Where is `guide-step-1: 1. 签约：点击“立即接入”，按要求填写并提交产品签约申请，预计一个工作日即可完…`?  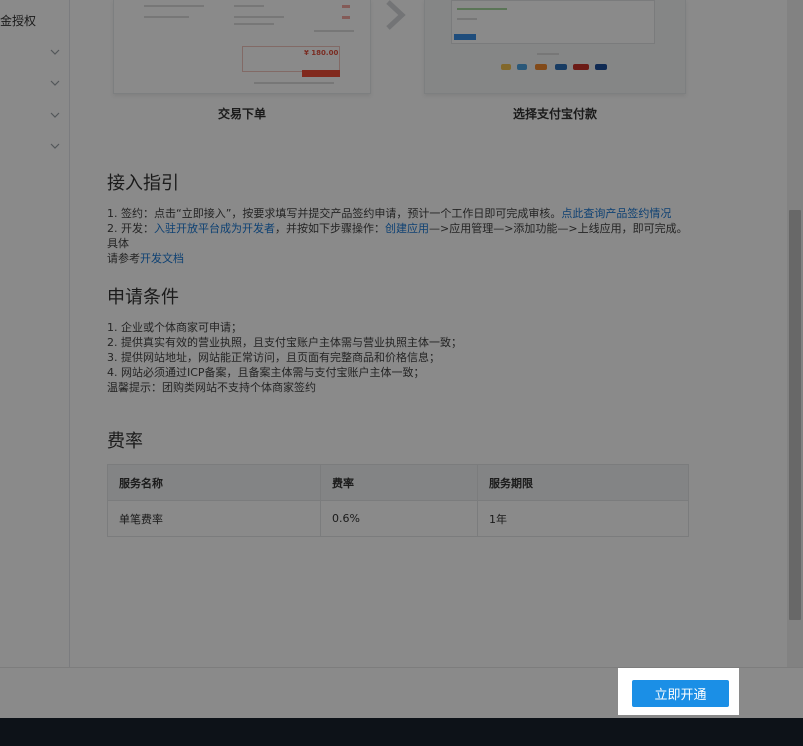
guide-step-1: 1. 签约：点击“立即接入”，按要求填写并提交产品签约申请，预计一个工作日即可完… is located at coordinates (402, 213).